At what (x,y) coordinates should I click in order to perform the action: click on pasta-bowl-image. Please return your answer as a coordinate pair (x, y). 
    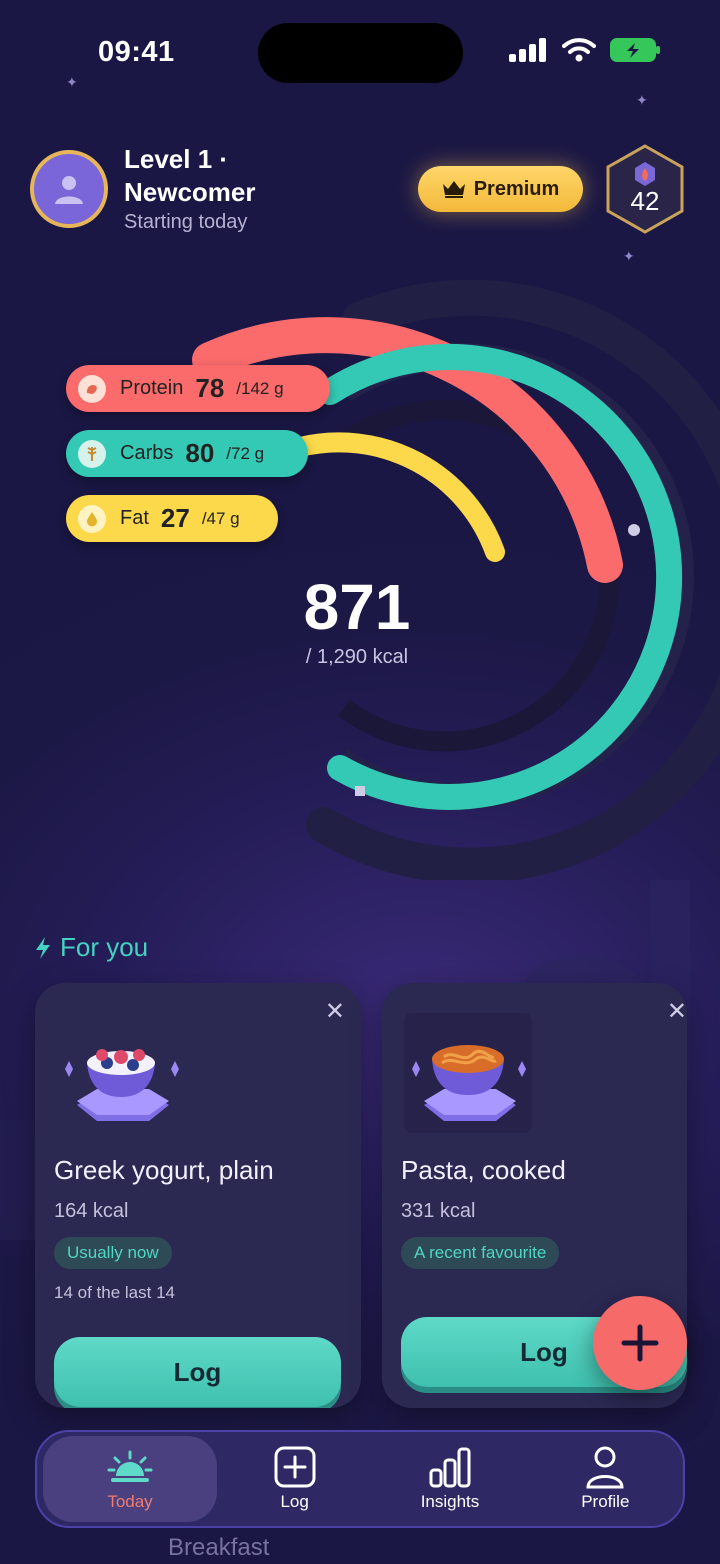
    Looking at the image, I should click on (468, 1073).